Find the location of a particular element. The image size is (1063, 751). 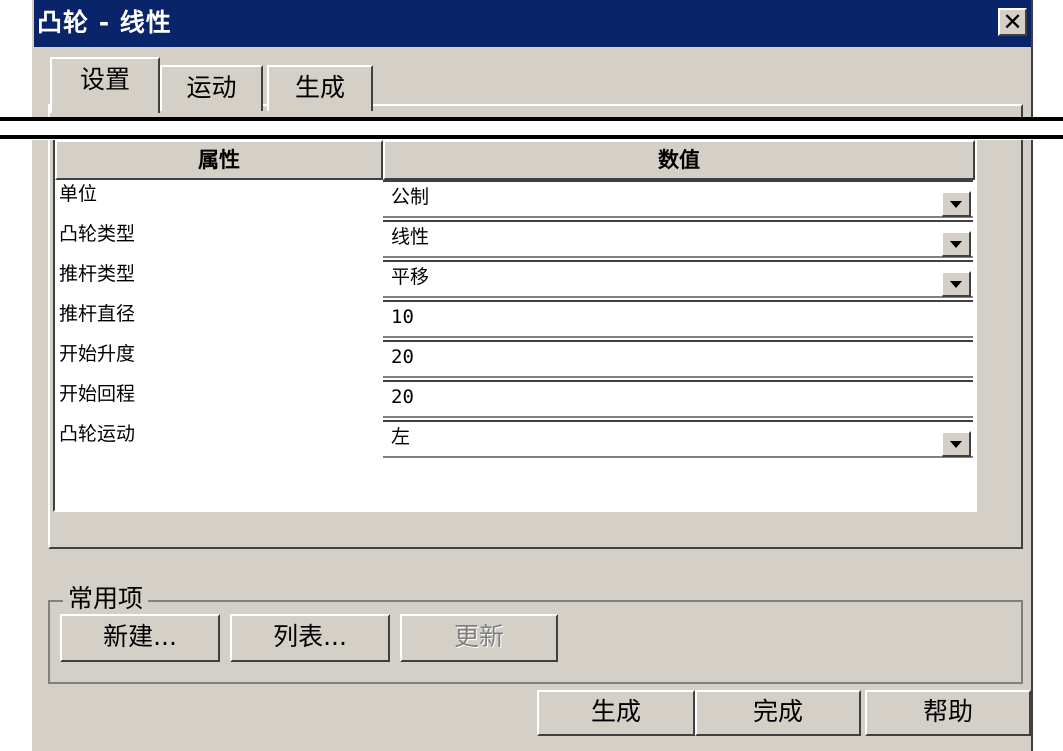

start-return-input: 20 is located at coordinates (678, 399).